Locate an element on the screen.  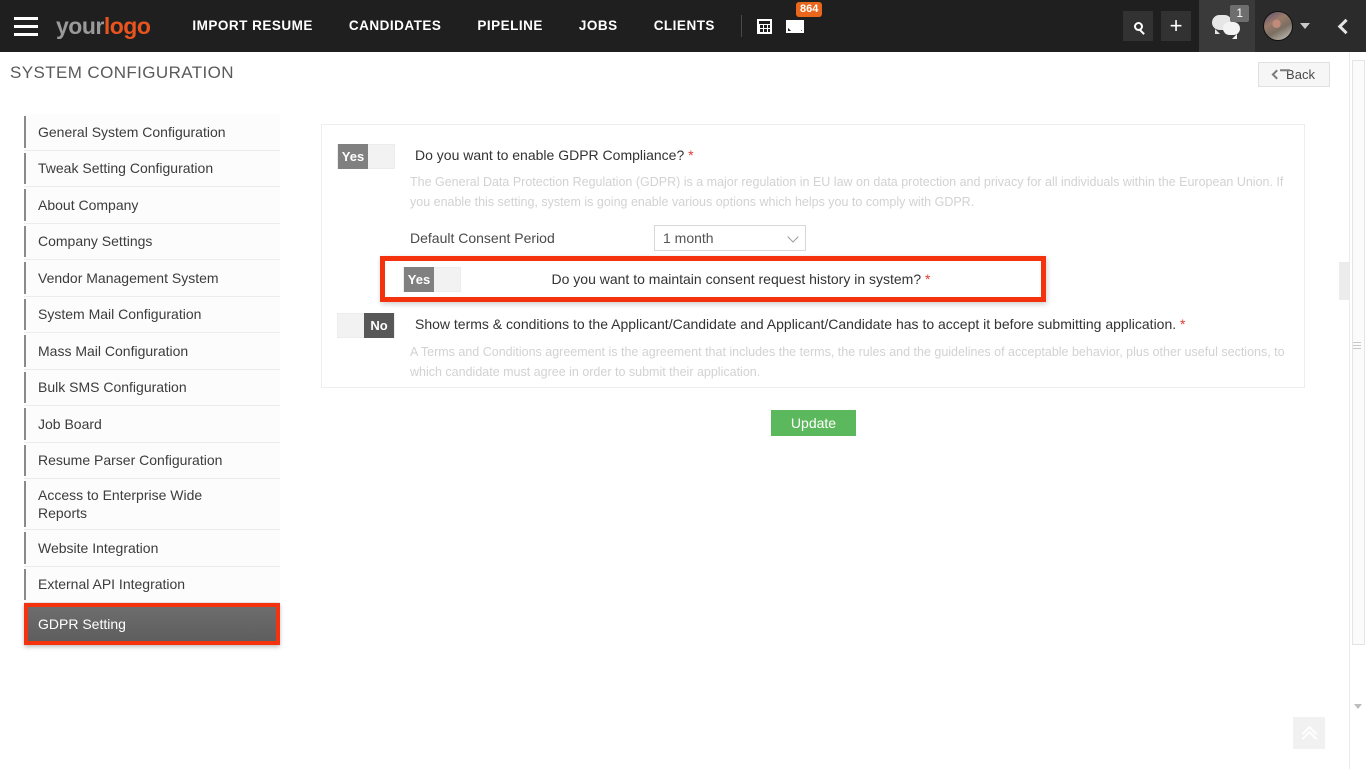
back-button: Back is located at coordinates (1294, 74).